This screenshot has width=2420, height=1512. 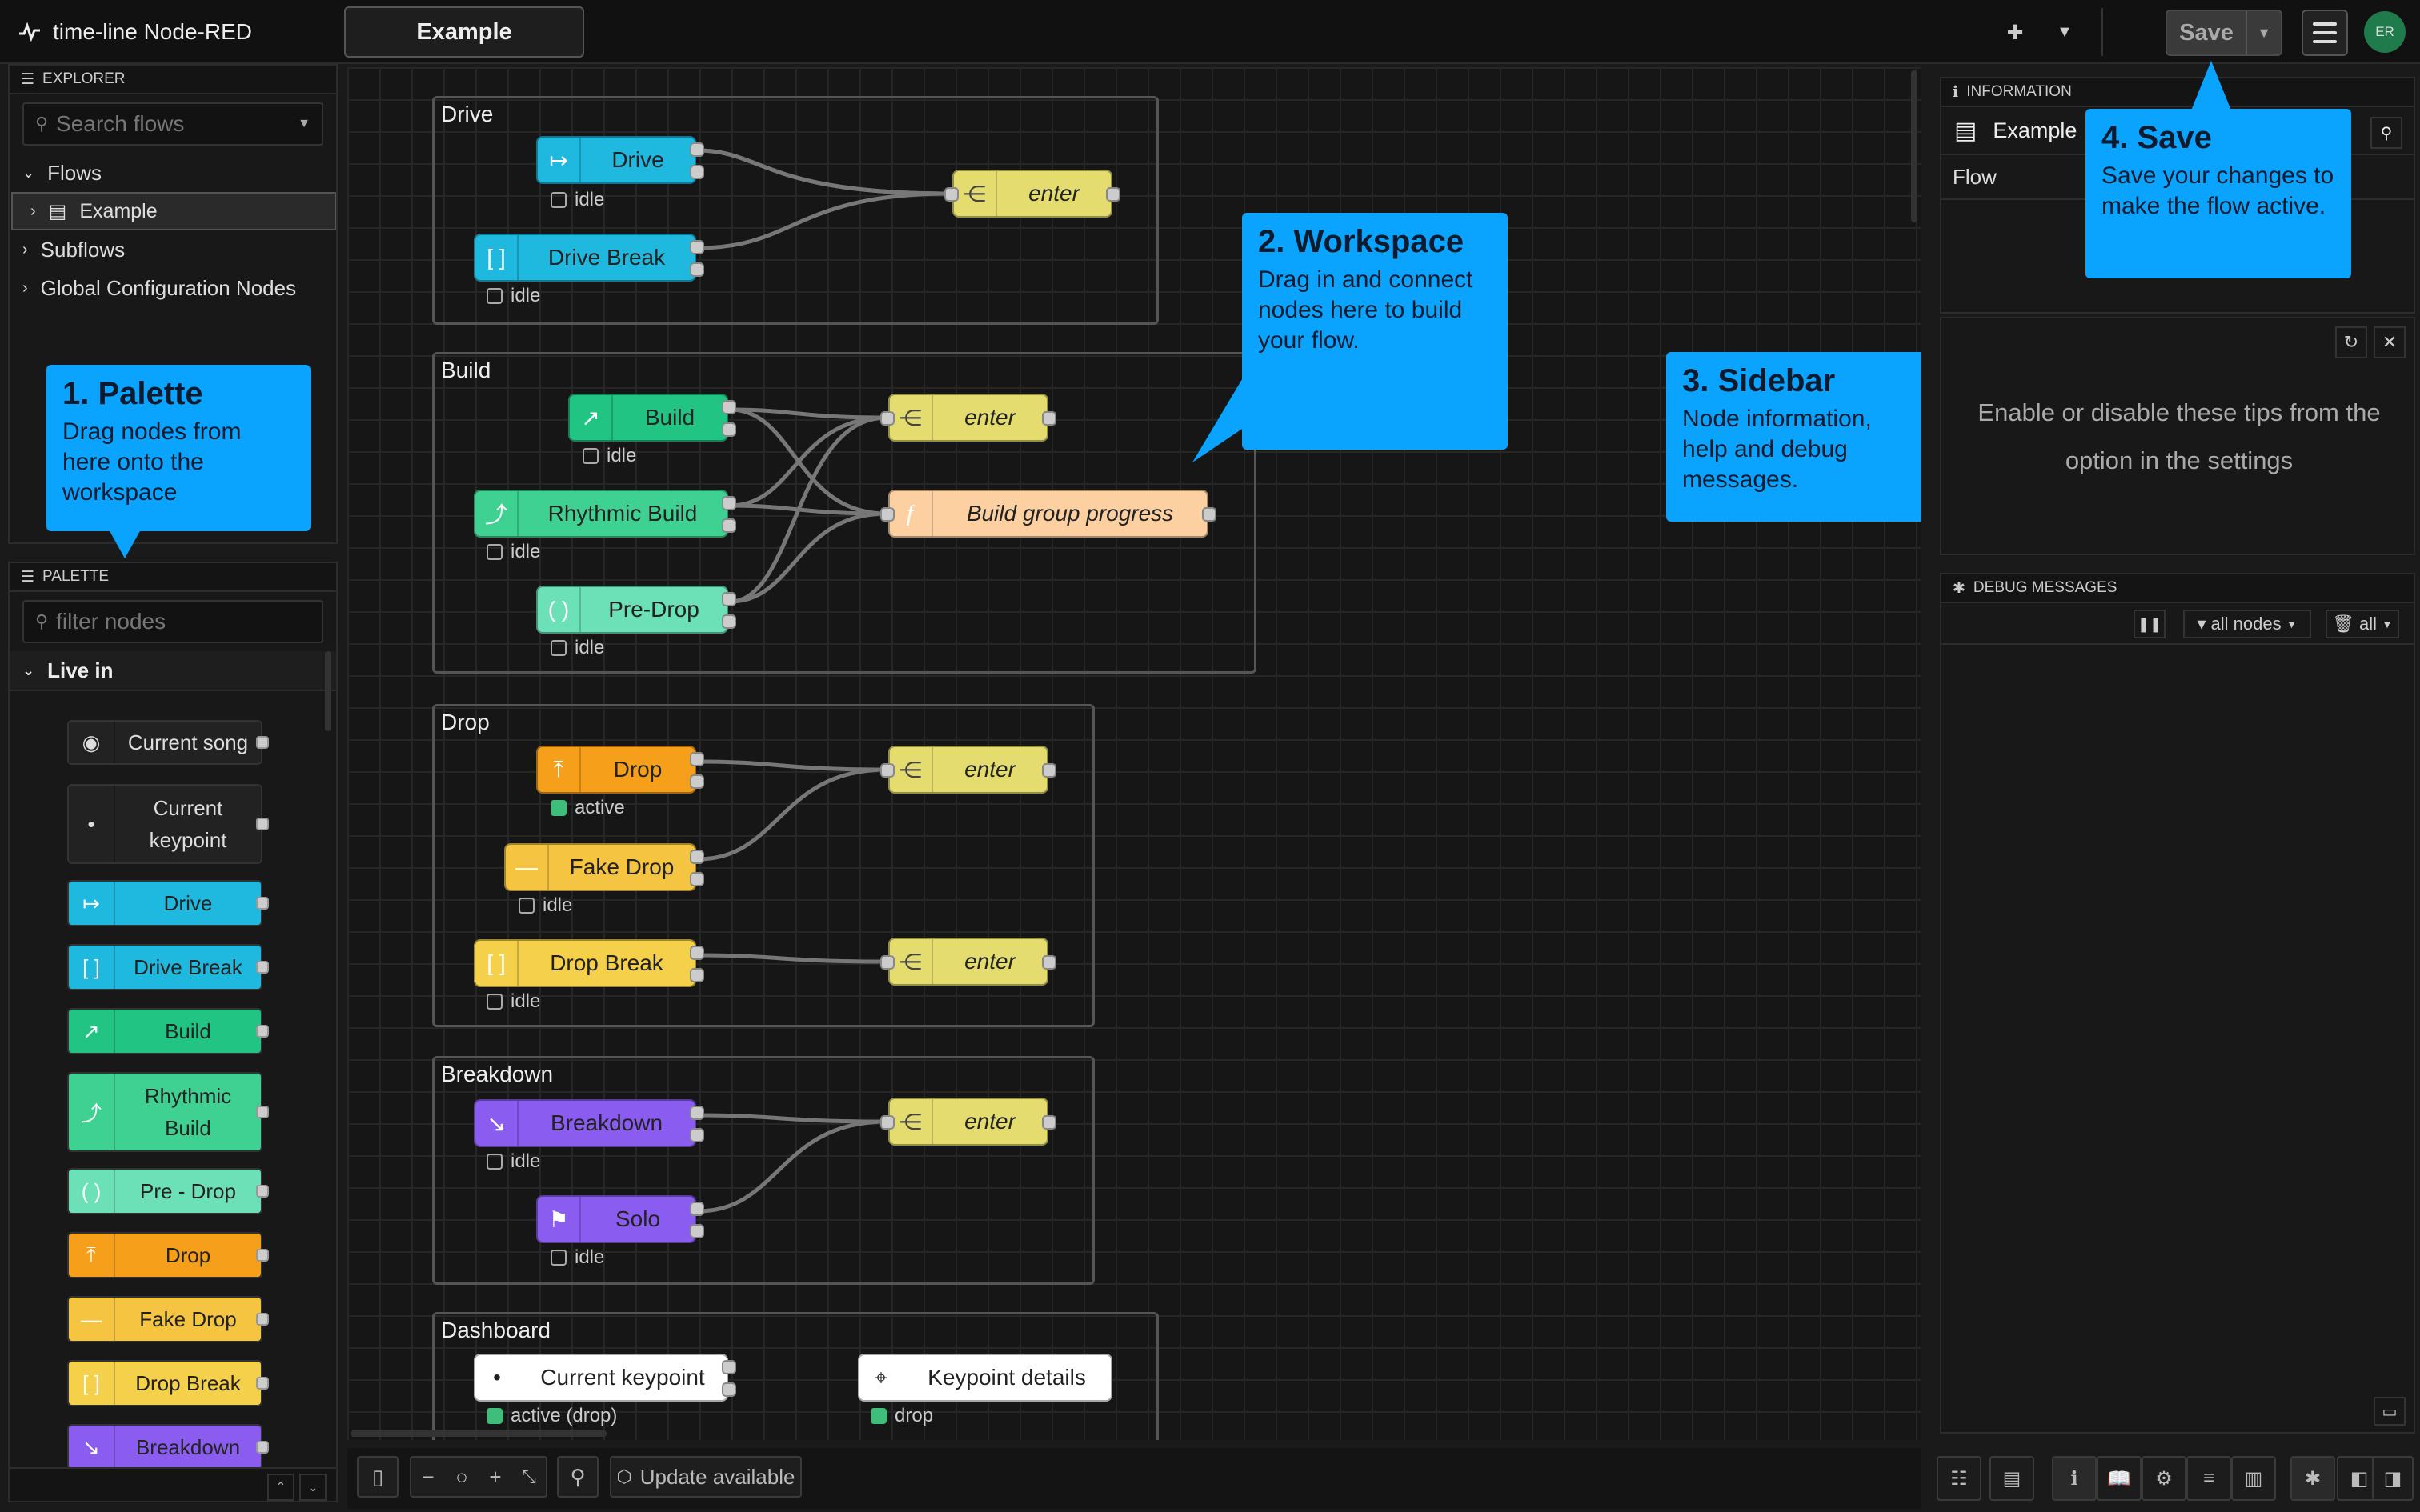 What do you see at coordinates (172, 621) in the screenshot?
I see `filter-nodes-input: ⚲ filter nodes` at bounding box center [172, 621].